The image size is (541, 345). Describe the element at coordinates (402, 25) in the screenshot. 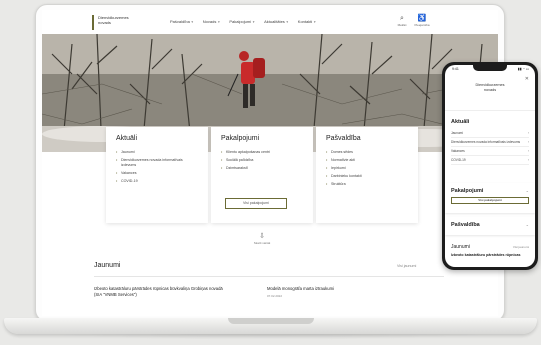

I see `search-label: Meklēt` at that location.